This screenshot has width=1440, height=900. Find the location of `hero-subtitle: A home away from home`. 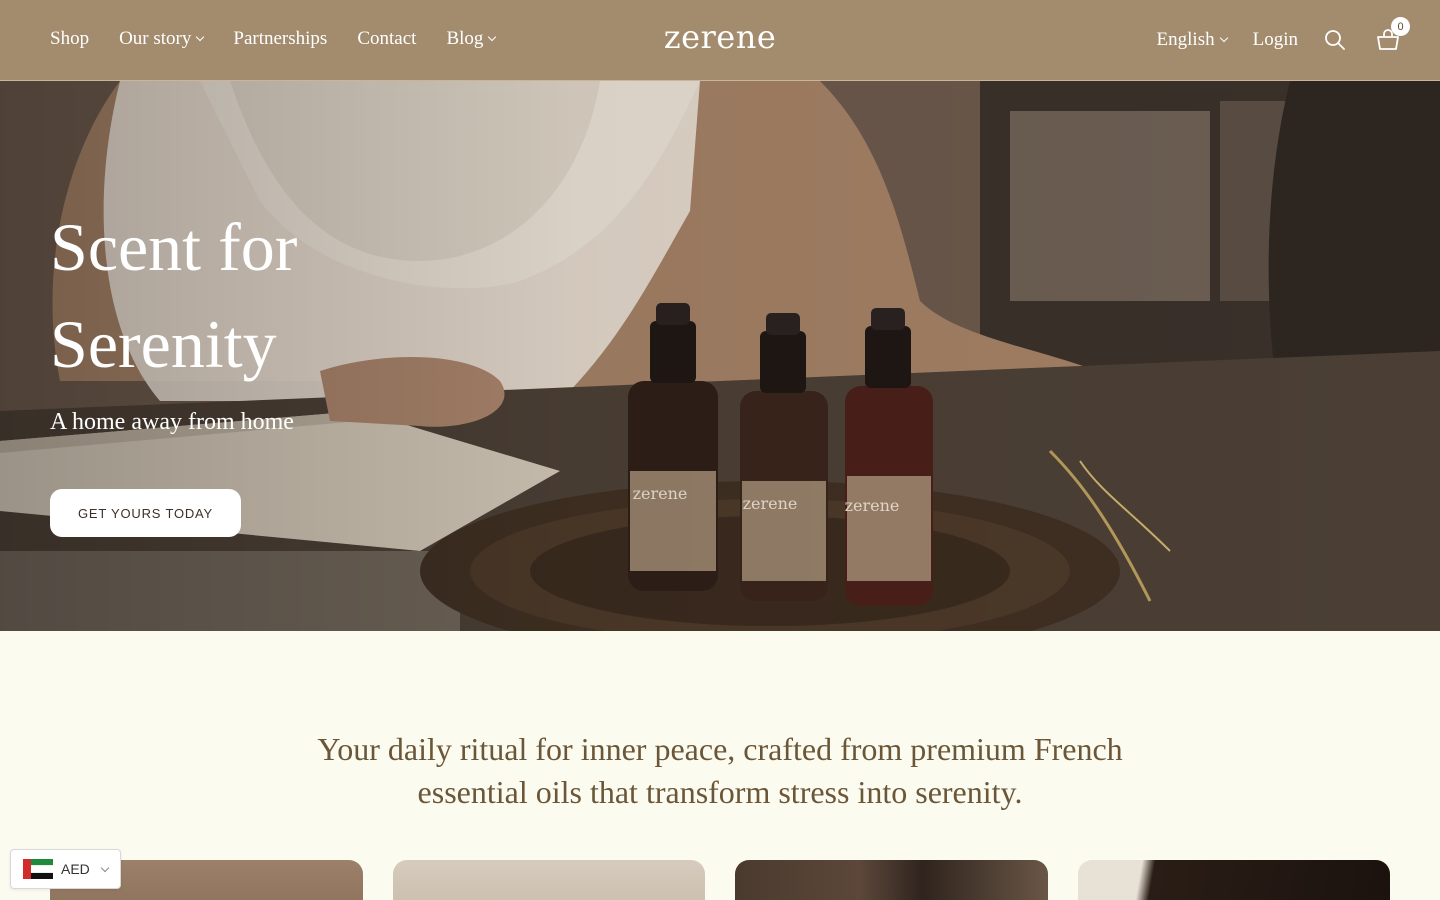

hero-subtitle: A home away from home is located at coordinates (172, 422).